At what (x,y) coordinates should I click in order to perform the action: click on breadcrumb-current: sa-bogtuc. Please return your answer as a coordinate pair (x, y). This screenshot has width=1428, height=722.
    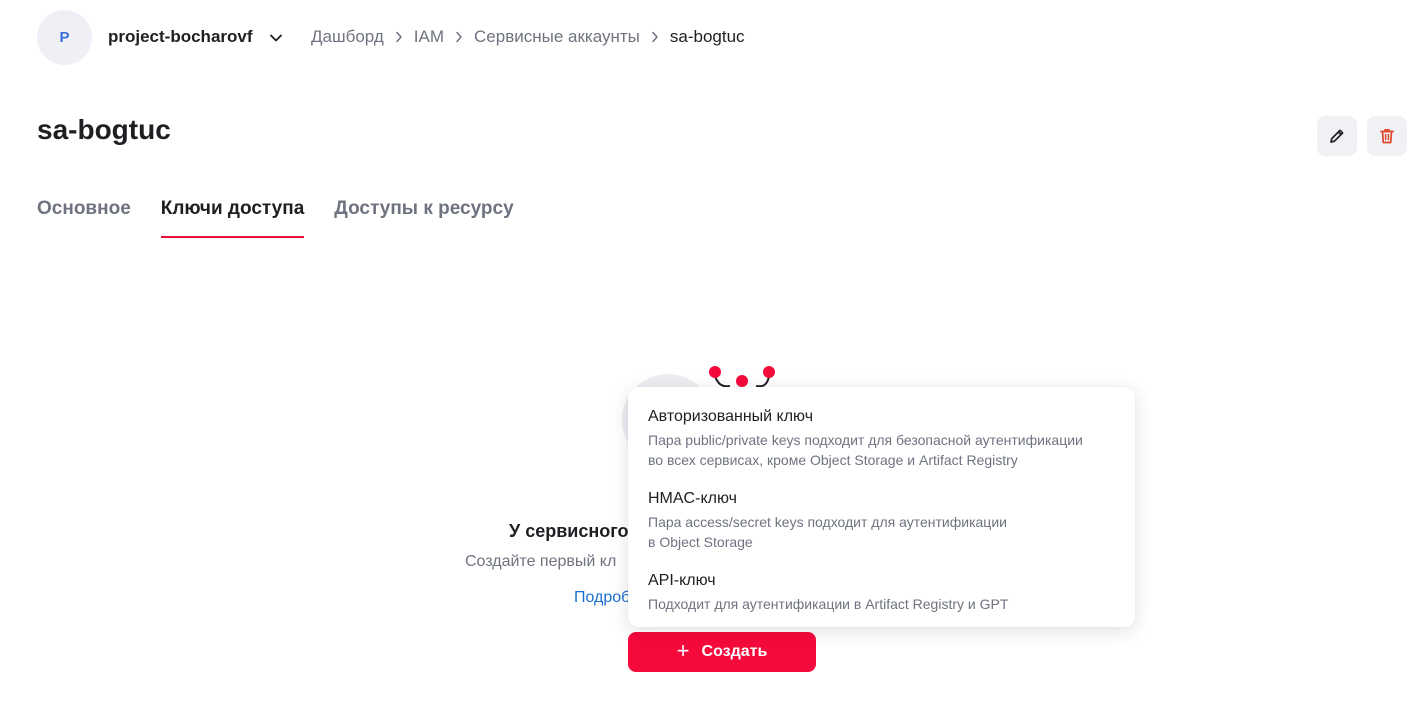
    Looking at the image, I should click on (707, 36).